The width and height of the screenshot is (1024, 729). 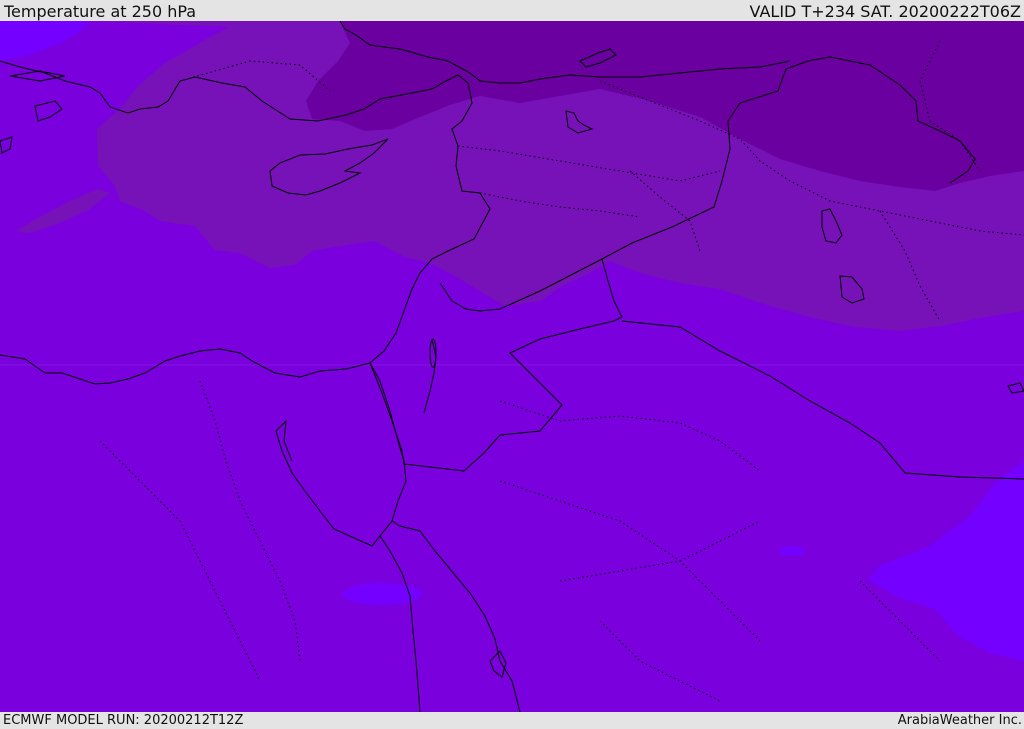 I want to click on band-cold-spot, so click(x=400, y=74).